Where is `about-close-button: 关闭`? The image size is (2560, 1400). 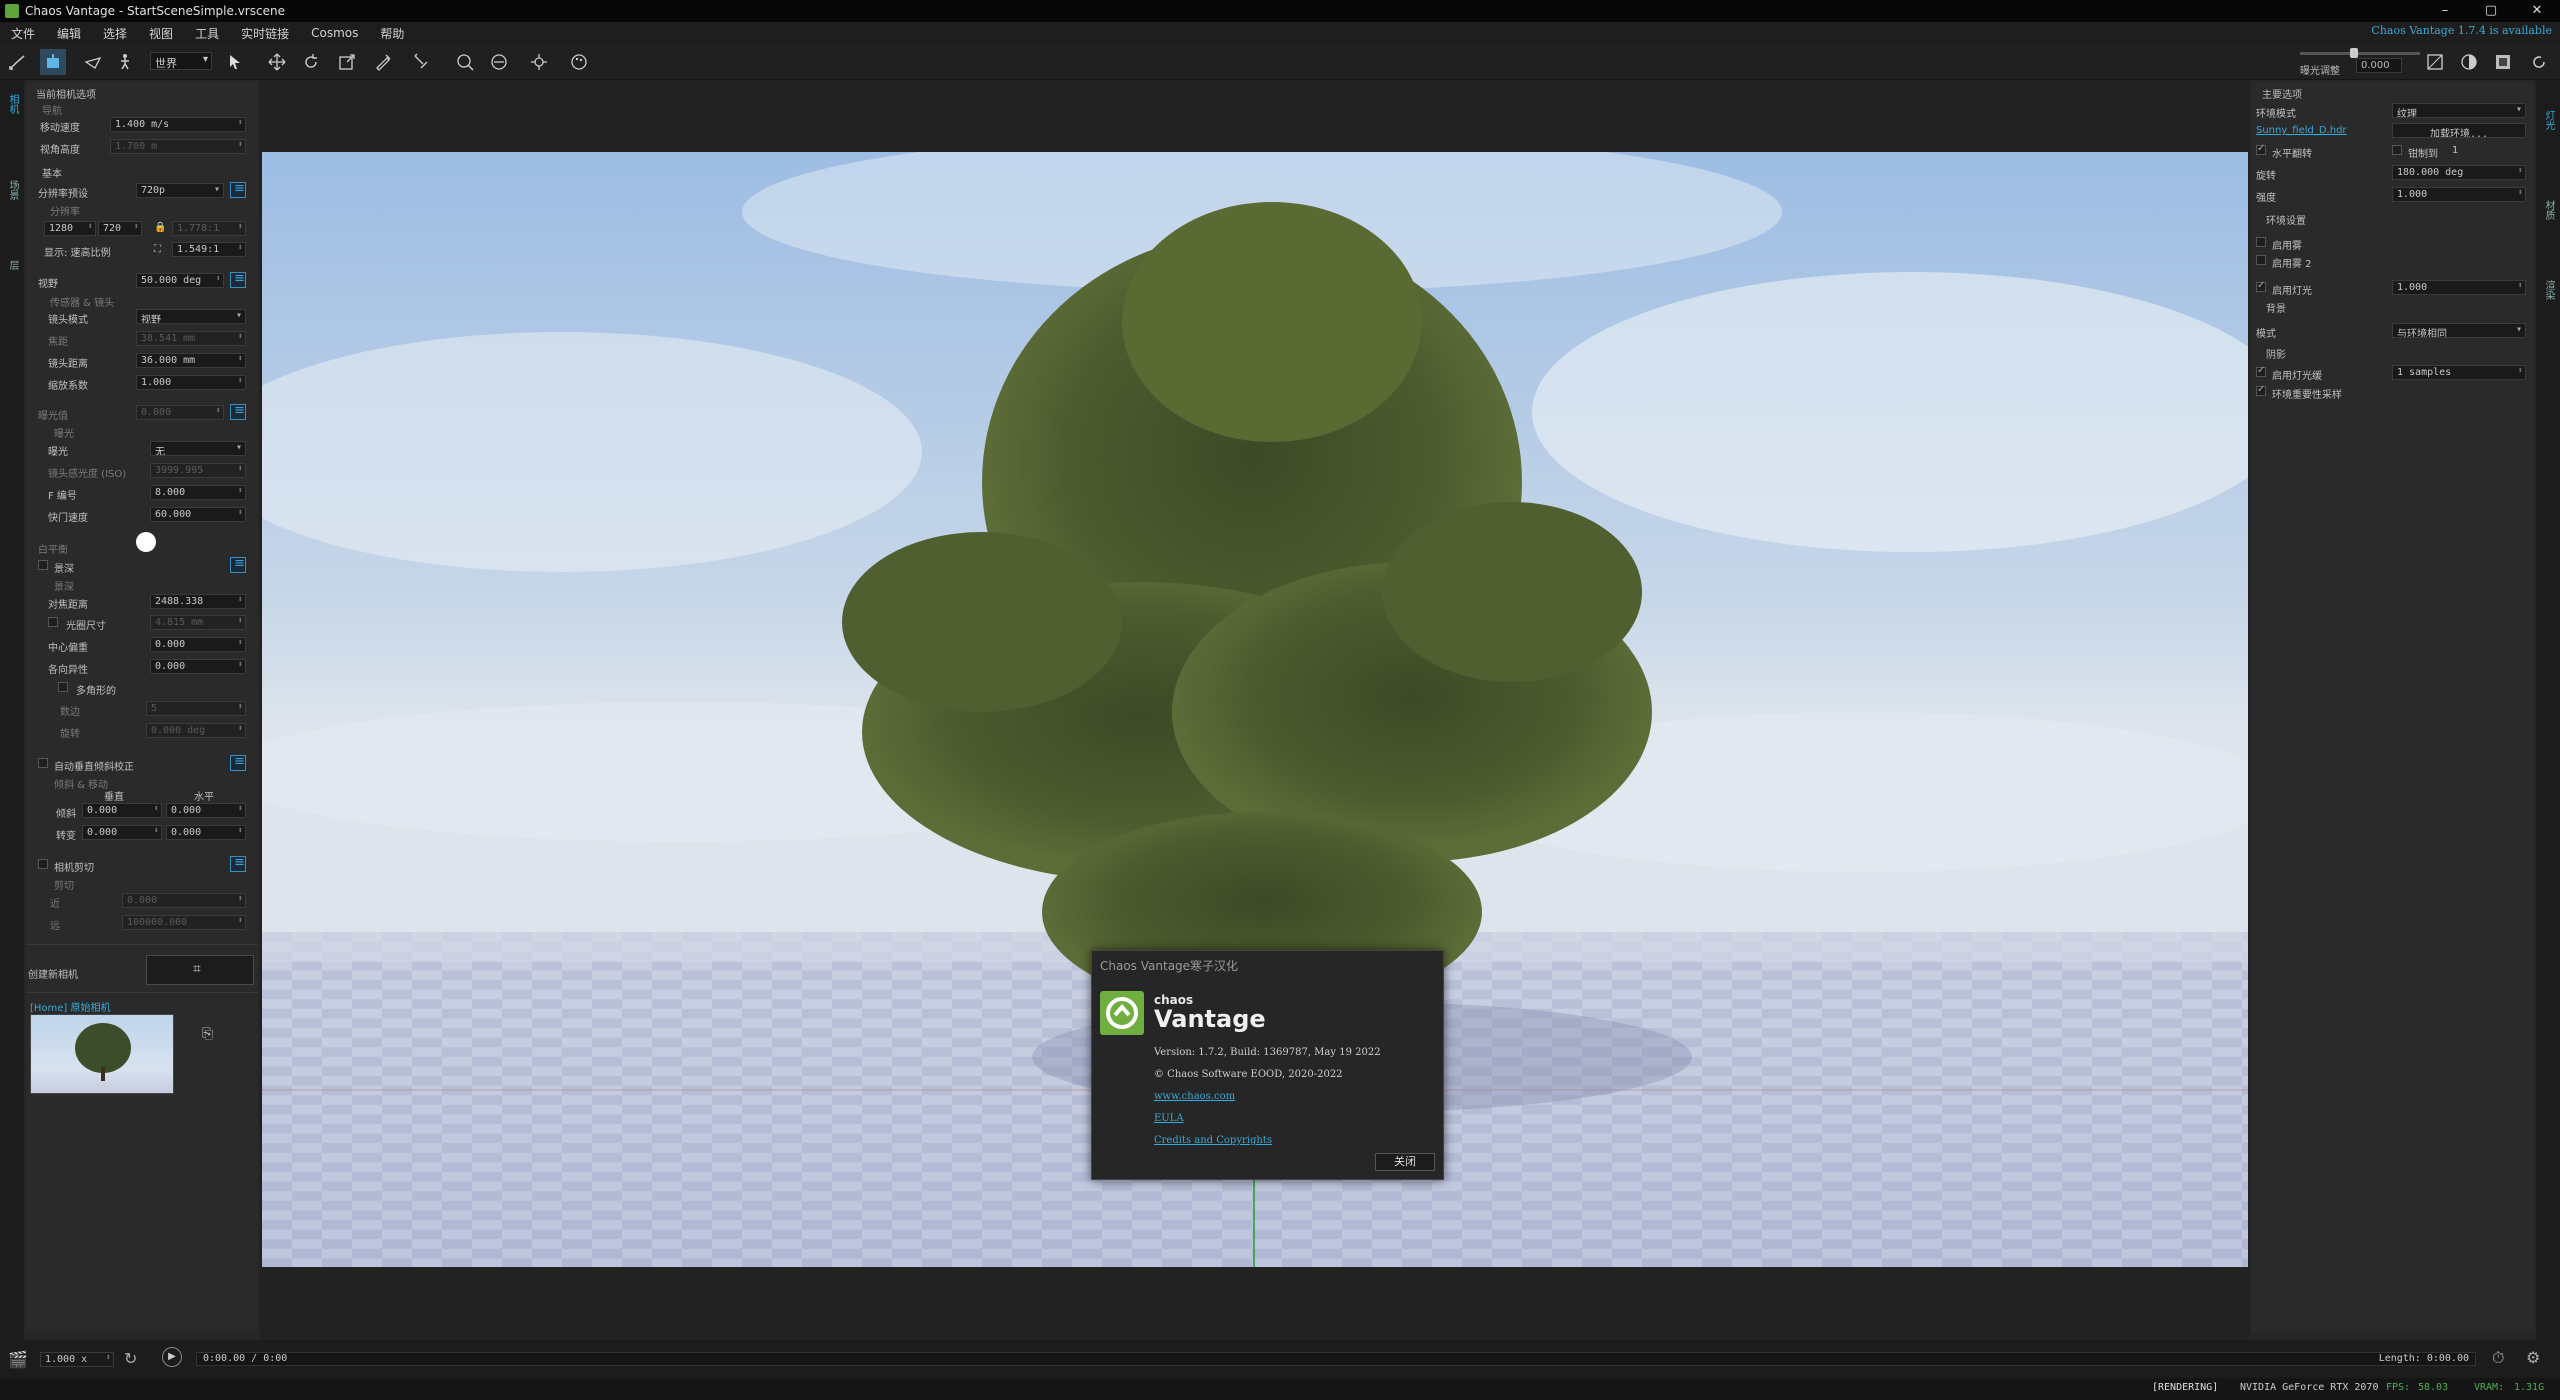
about-close-button: 关闭 is located at coordinates (1405, 1162).